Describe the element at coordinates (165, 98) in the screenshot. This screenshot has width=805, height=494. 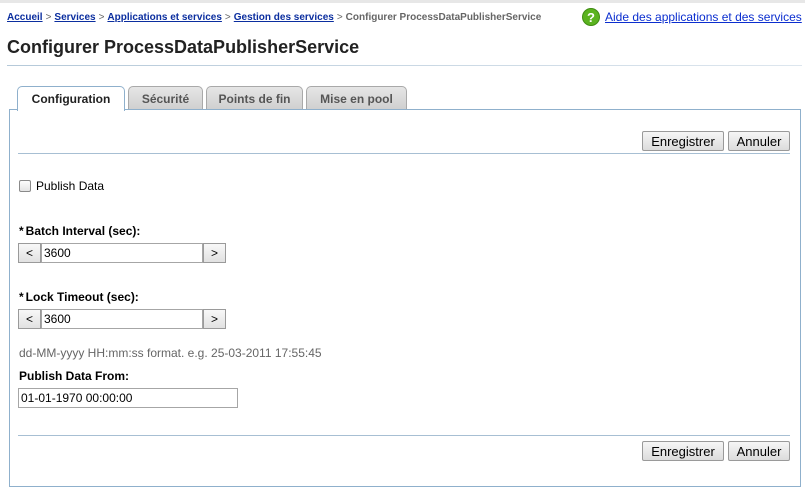
I see `tab-securite: Sécurité` at that location.